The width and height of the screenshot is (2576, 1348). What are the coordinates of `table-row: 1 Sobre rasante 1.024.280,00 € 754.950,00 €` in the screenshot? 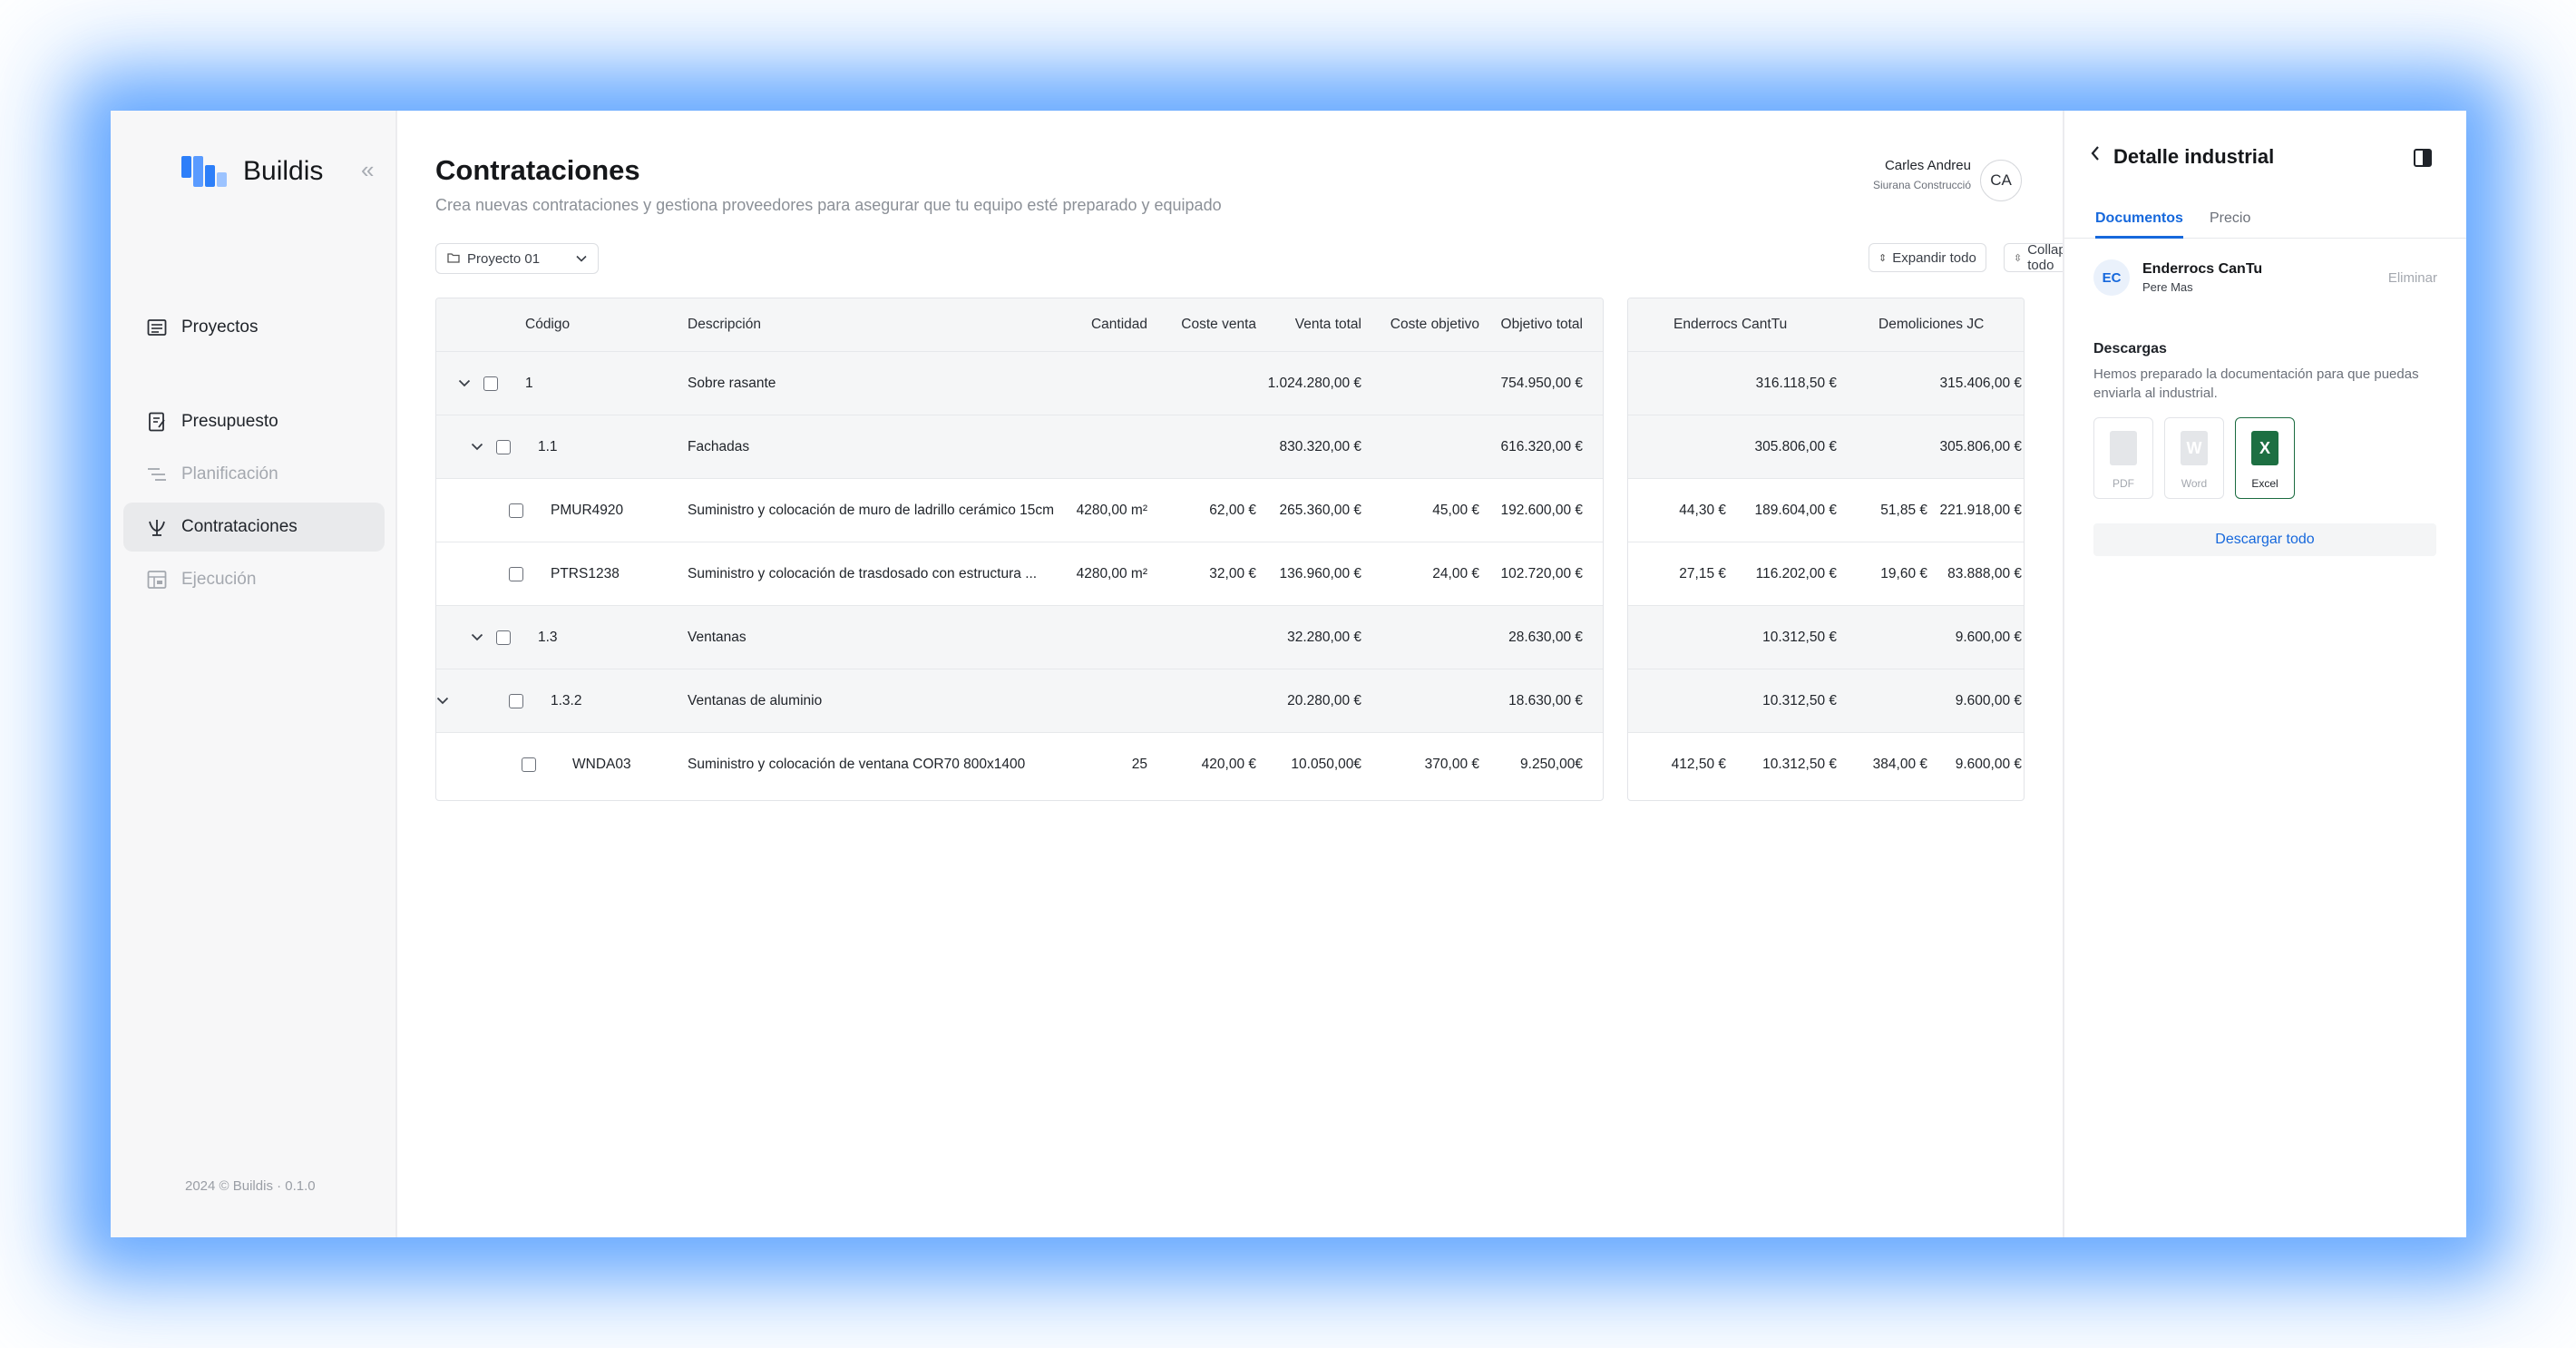 It's located at (1019, 383).